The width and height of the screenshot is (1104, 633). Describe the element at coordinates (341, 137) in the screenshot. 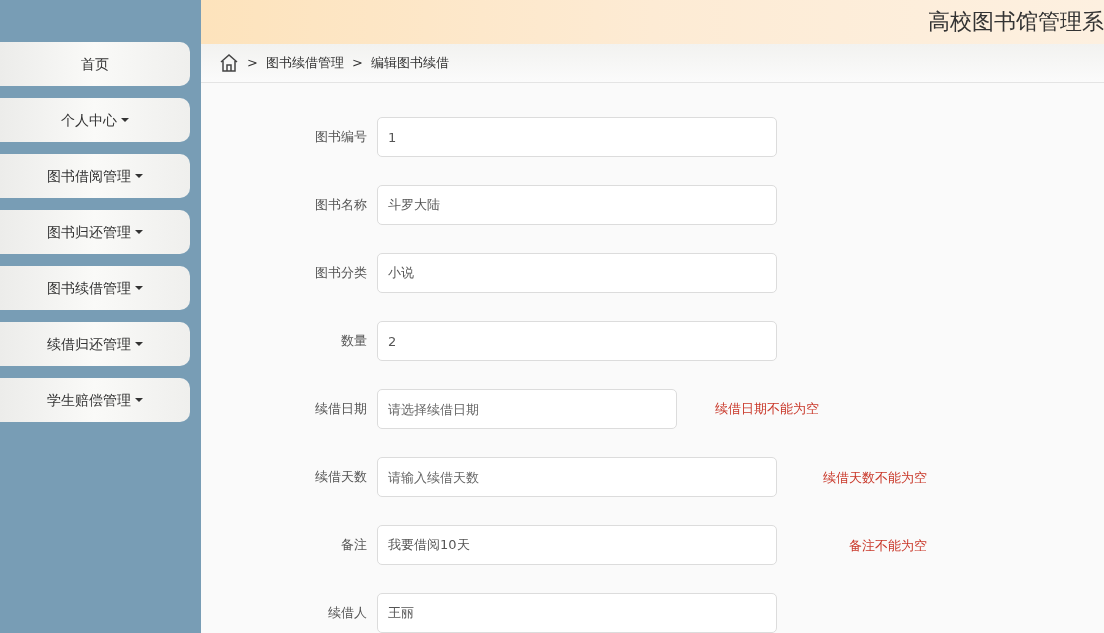

I see `field-label: 图书编号` at that location.